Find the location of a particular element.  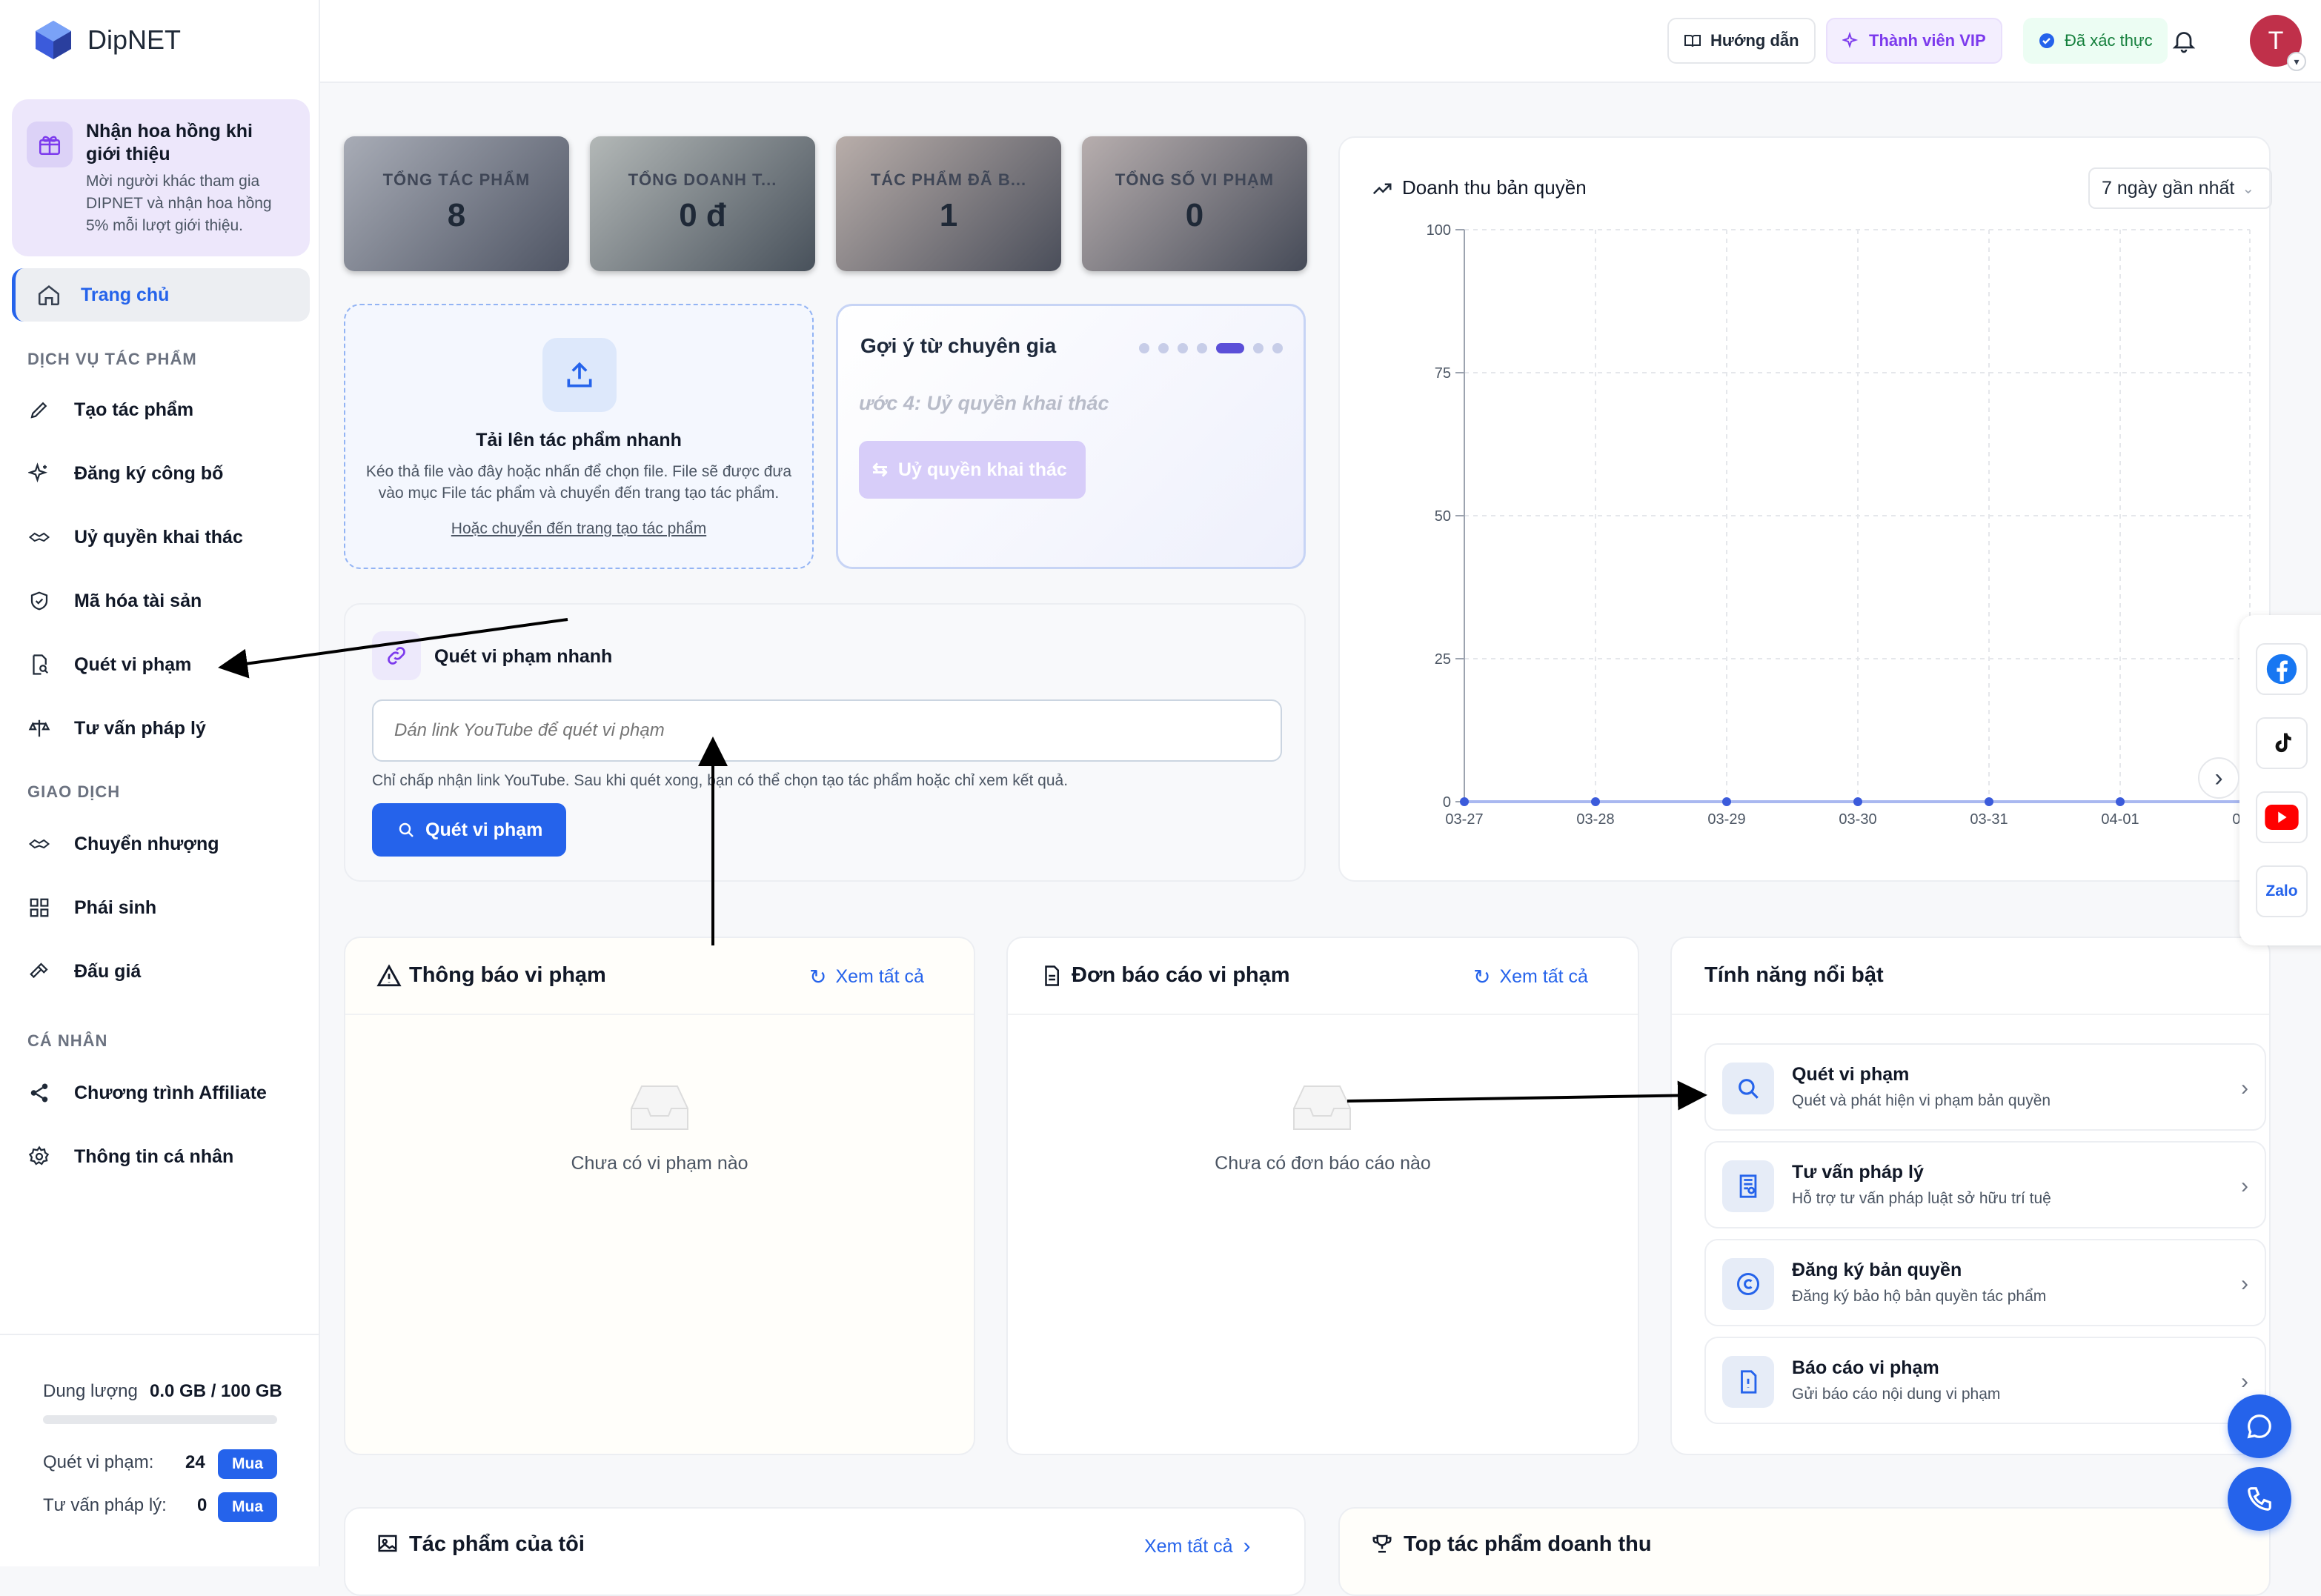

sidebar-item-scan: Quét vi phạm is located at coordinates (109, 664).